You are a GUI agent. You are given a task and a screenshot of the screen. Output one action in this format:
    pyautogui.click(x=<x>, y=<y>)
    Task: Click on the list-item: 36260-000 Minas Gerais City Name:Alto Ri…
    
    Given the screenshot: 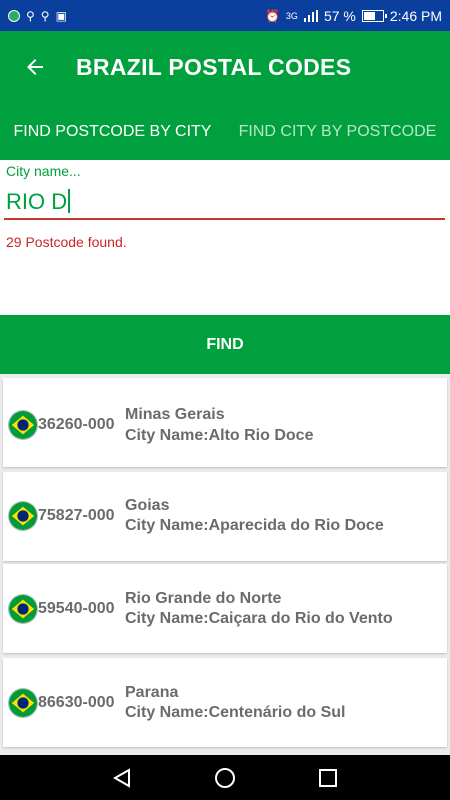 What is the action you would take?
    pyautogui.click(x=225, y=422)
    